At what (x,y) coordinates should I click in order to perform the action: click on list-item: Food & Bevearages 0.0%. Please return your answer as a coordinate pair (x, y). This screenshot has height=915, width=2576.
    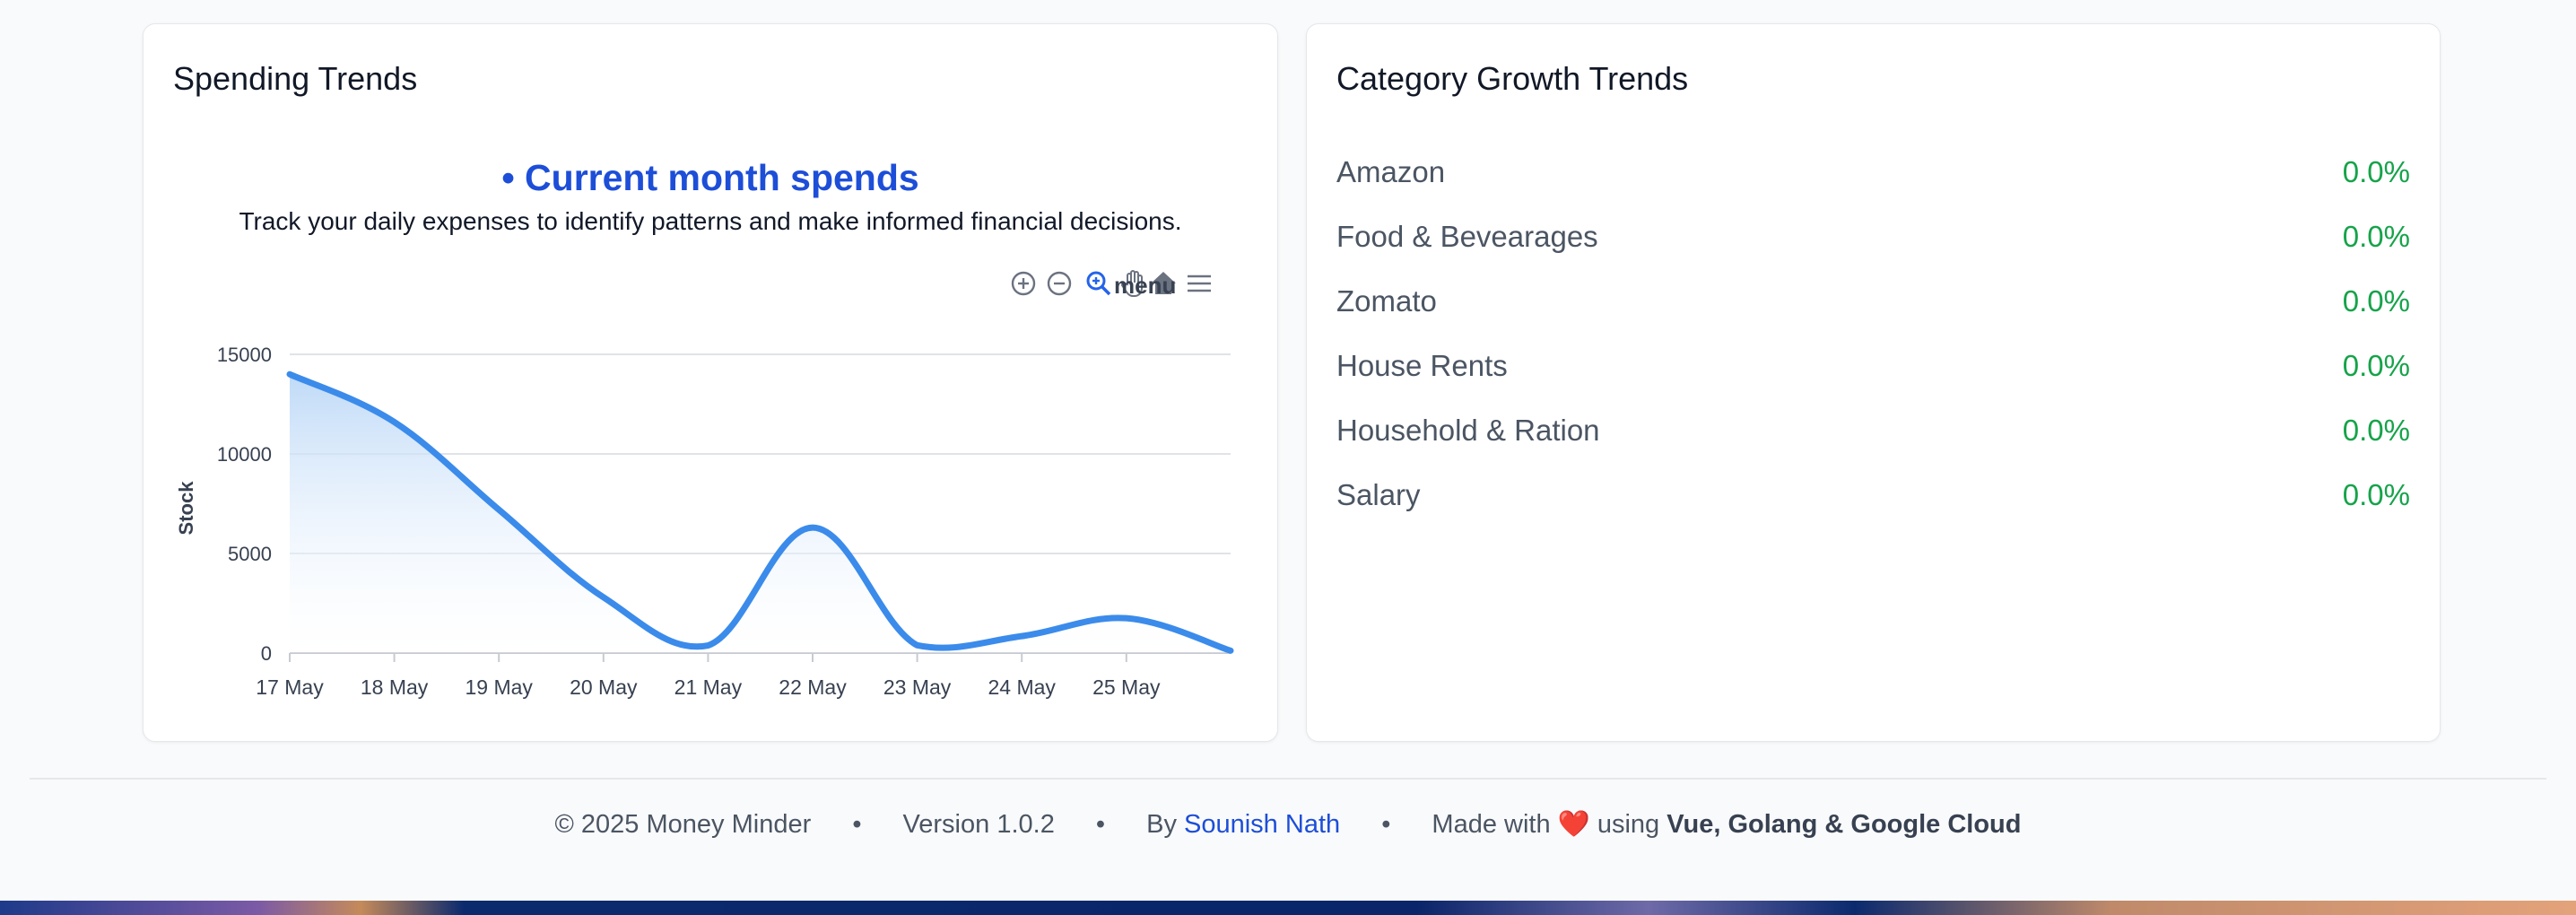
    Looking at the image, I should click on (1873, 252).